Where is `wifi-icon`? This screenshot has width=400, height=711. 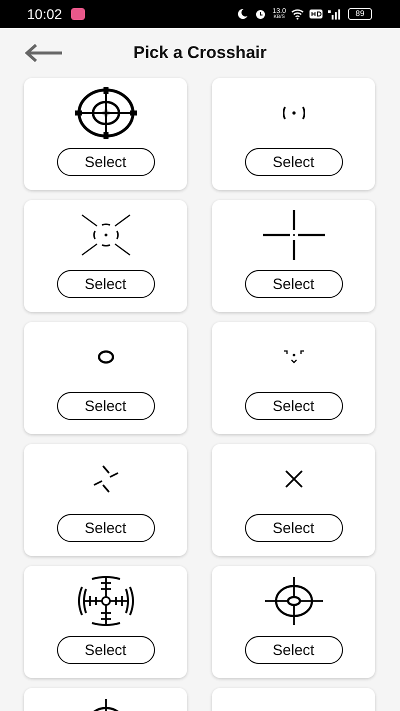
wifi-icon is located at coordinates (297, 14).